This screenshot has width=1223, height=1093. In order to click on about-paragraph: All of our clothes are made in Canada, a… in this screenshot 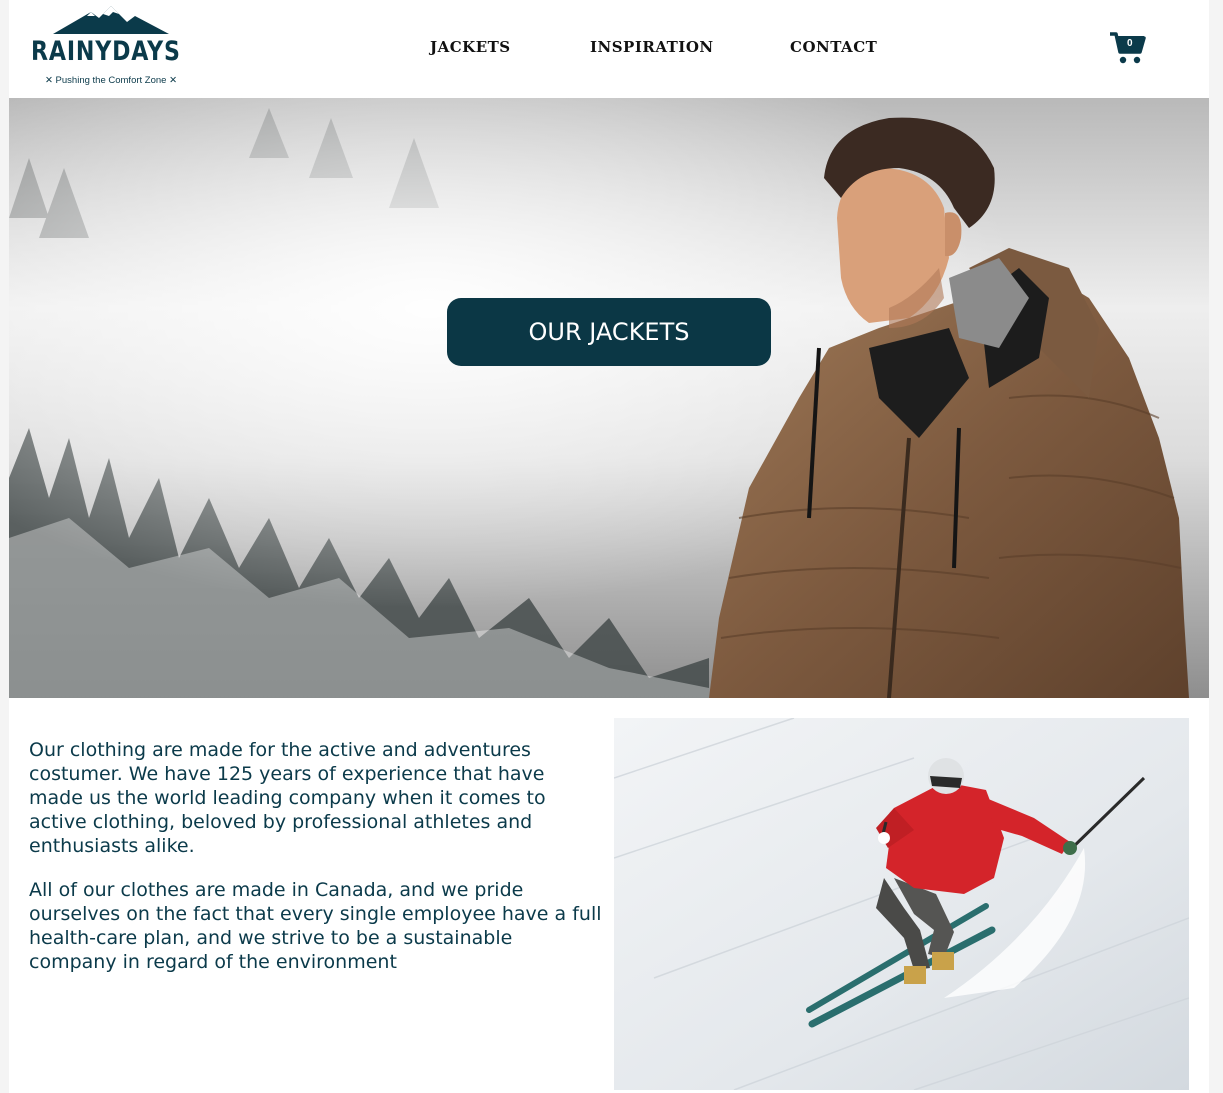, I will do `click(315, 926)`.